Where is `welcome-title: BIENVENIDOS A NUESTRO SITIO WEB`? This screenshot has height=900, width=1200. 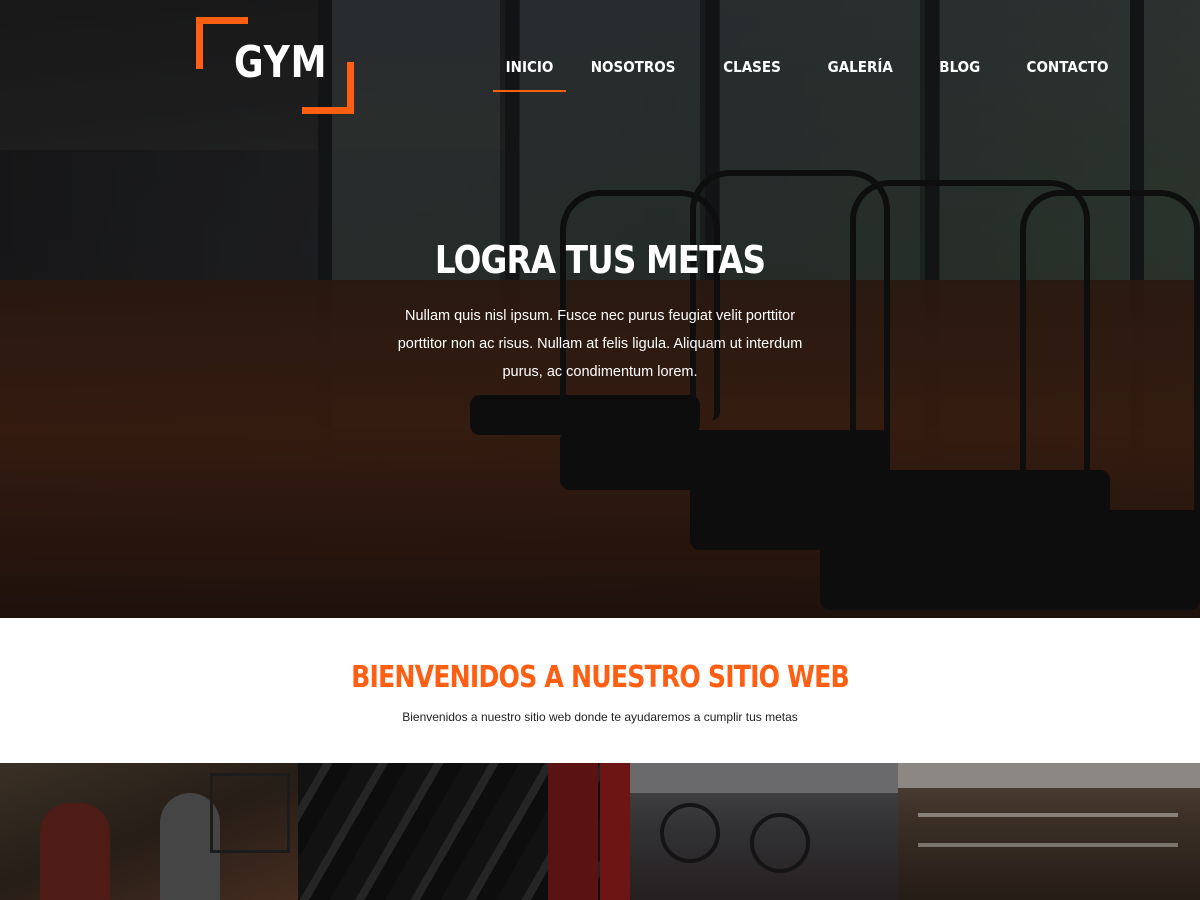 welcome-title: BIENVENIDOS A NUESTRO SITIO WEB is located at coordinates (600, 677).